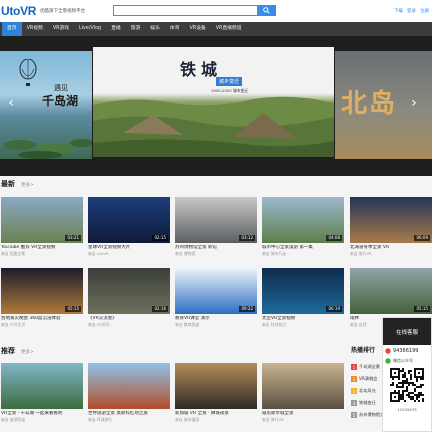  I want to click on rank-item: 5苏州博物馆全景, so click(367, 415).